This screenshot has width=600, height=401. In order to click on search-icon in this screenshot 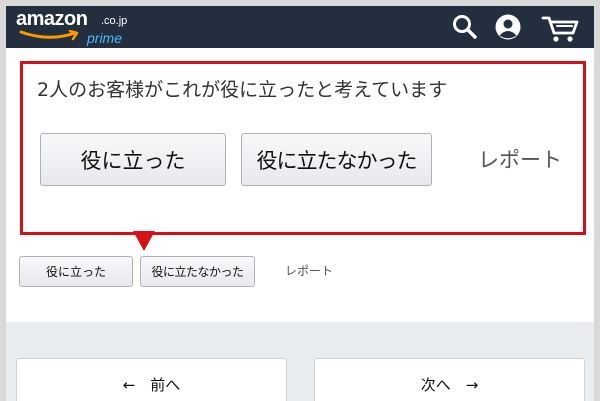, I will do `click(465, 27)`.